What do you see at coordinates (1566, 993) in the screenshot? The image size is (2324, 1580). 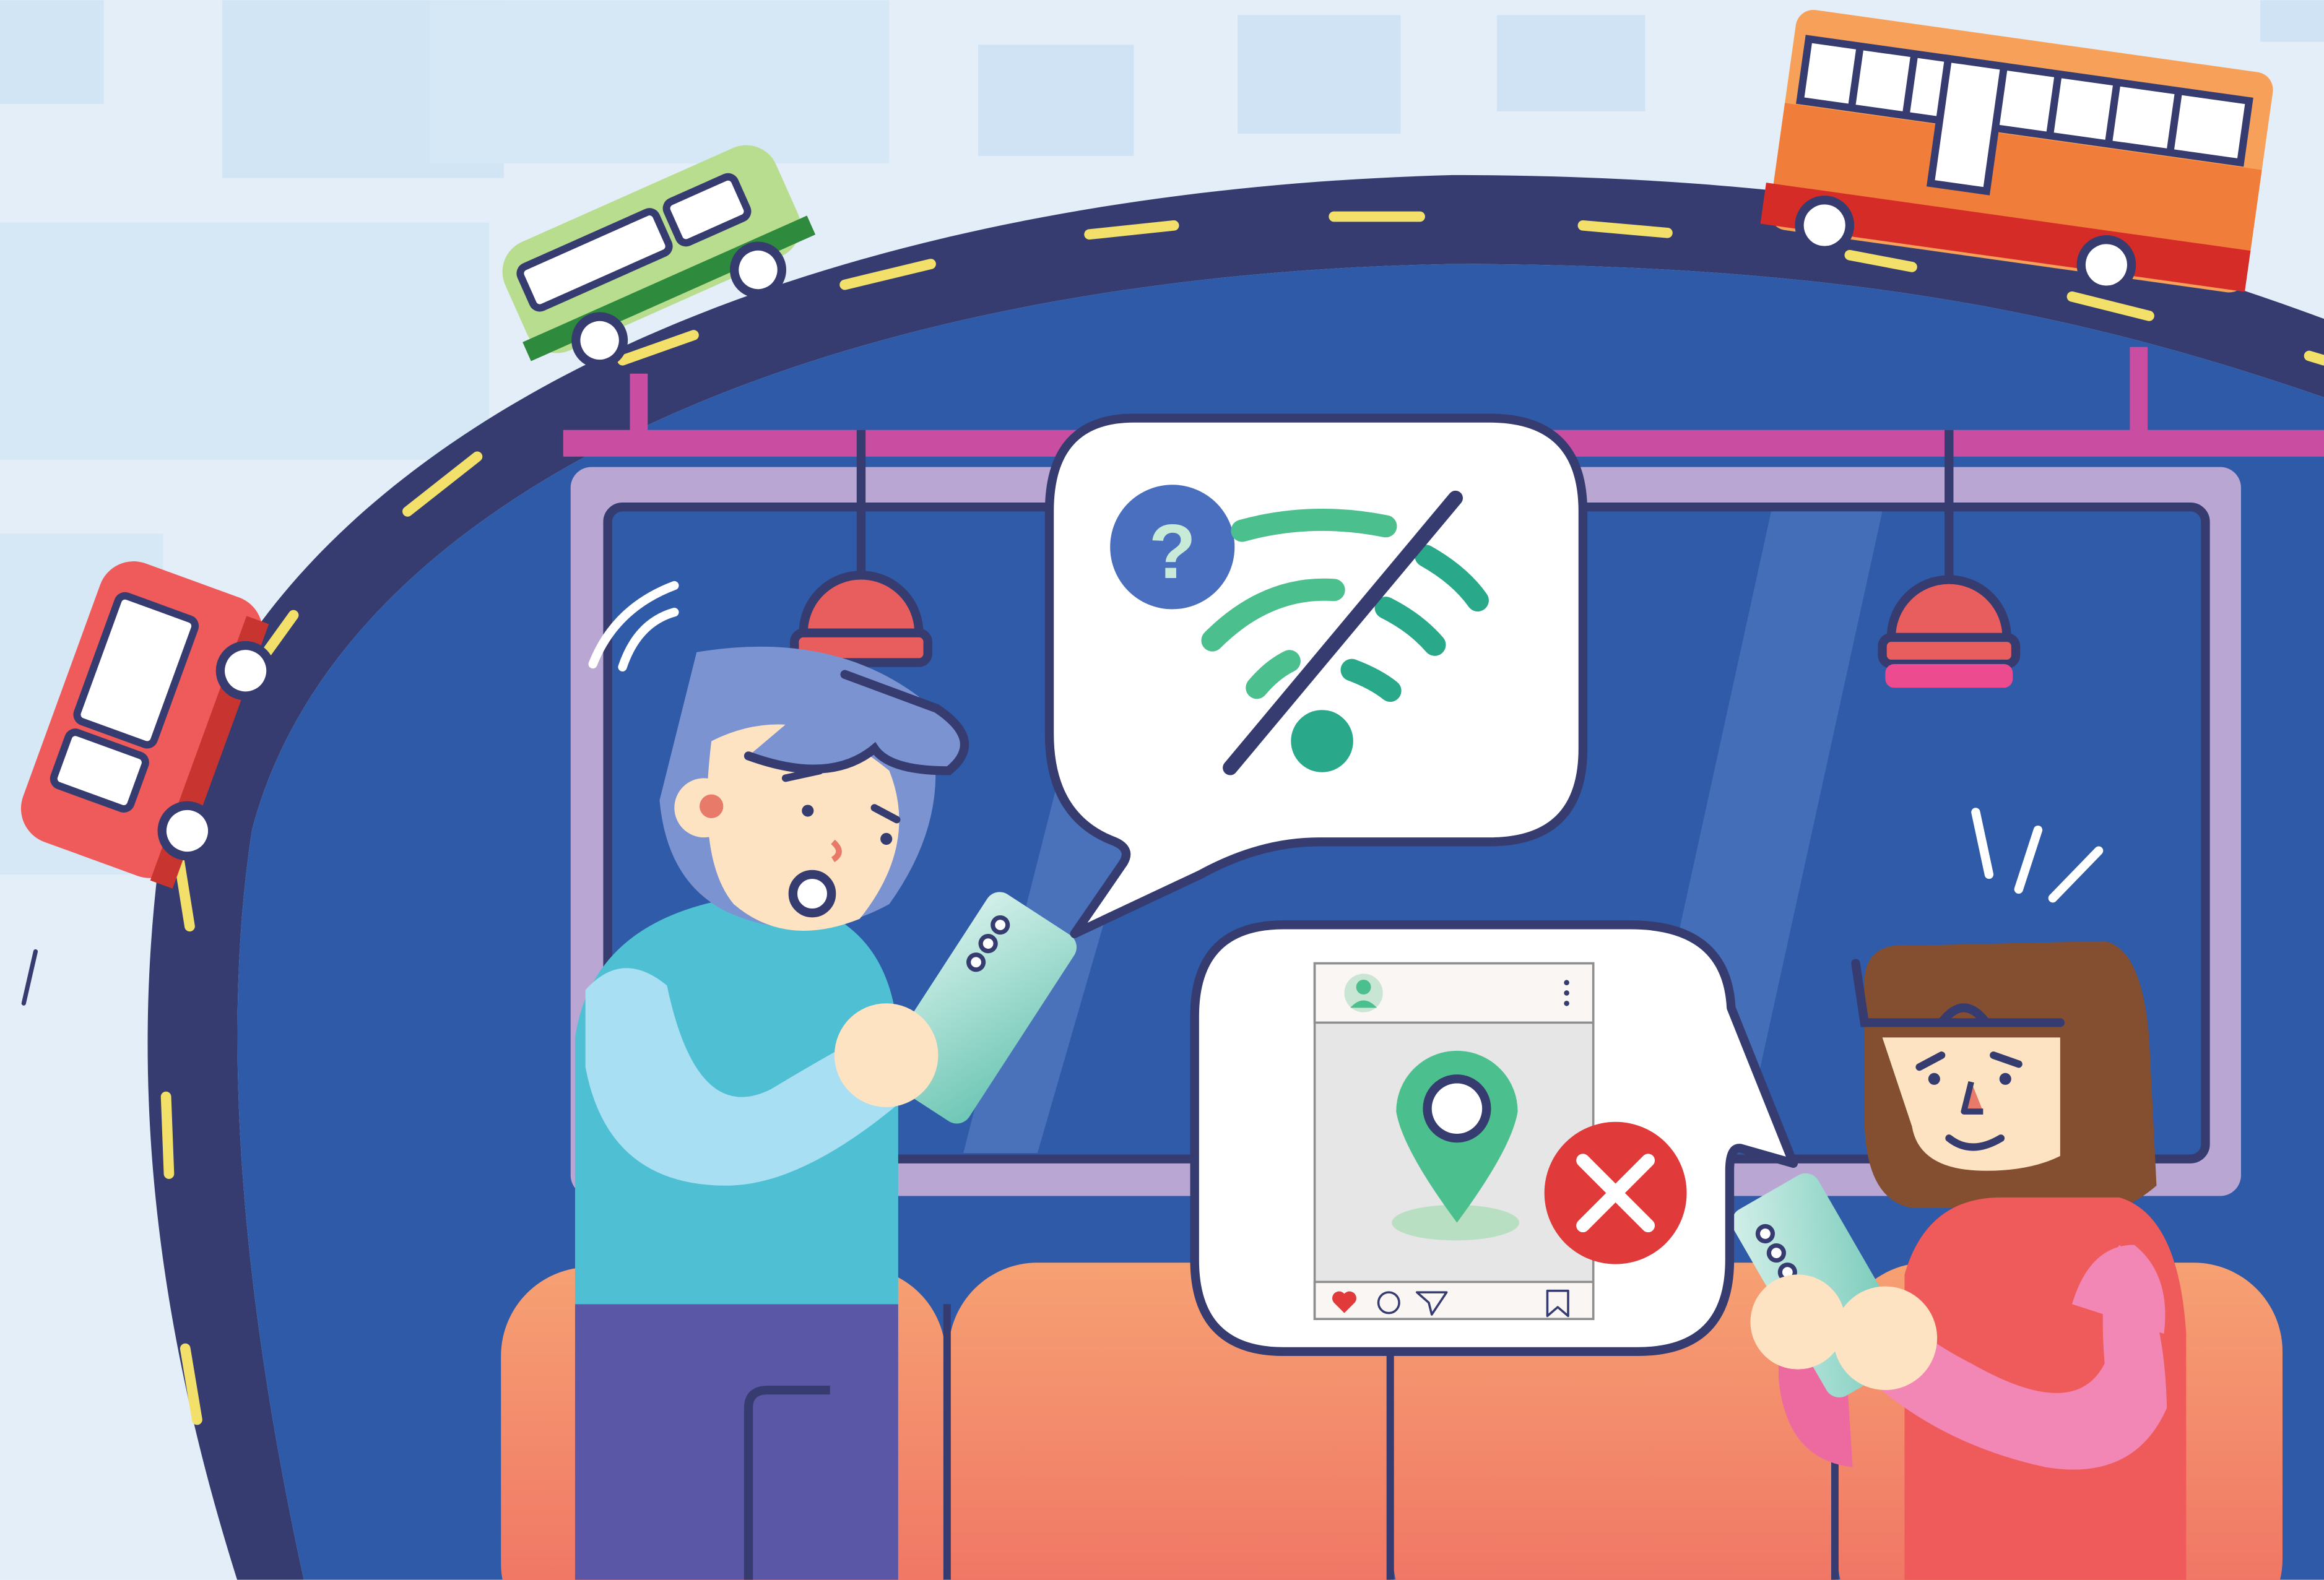 I see `more-vertical-icon` at bounding box center [1566, 993].